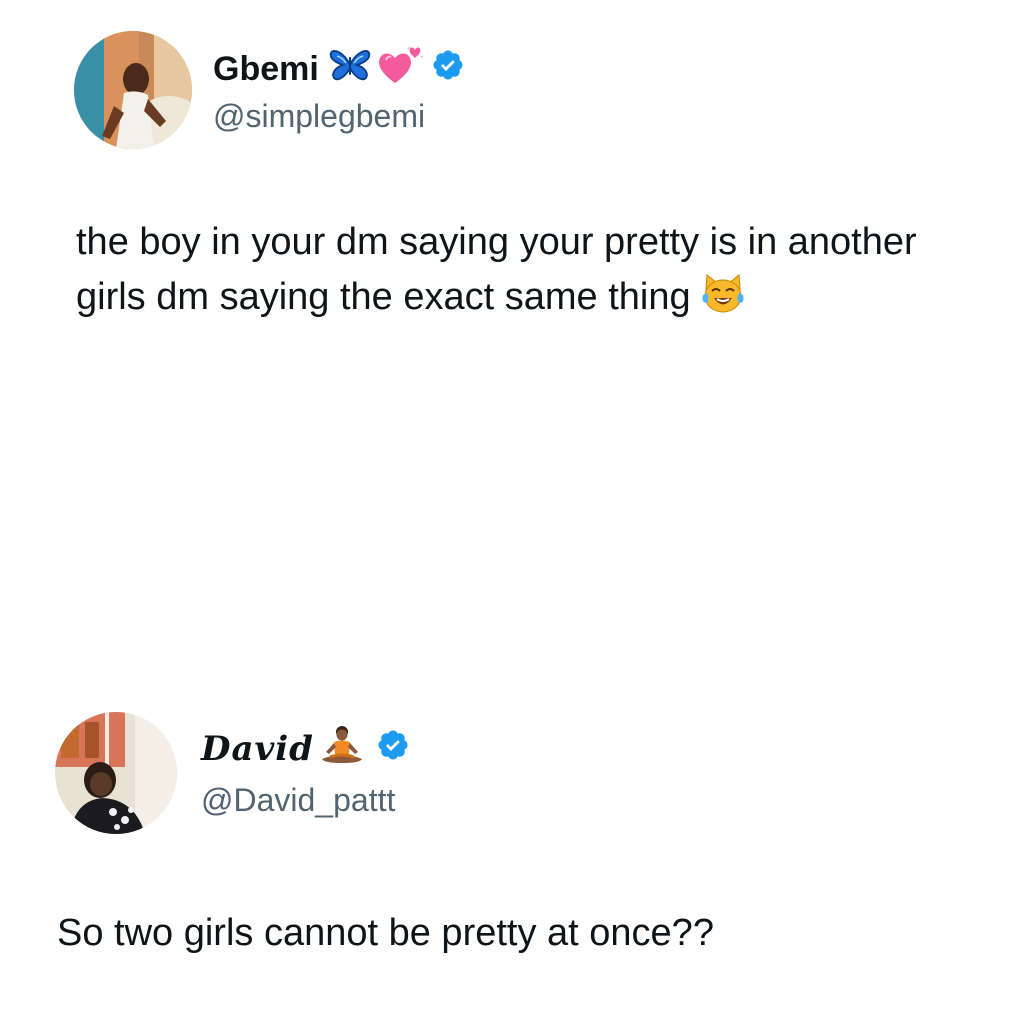 This screenshot has width=1024, height=1024. I want to click on cat-tears-of-joy-icon, so click(723, 302).